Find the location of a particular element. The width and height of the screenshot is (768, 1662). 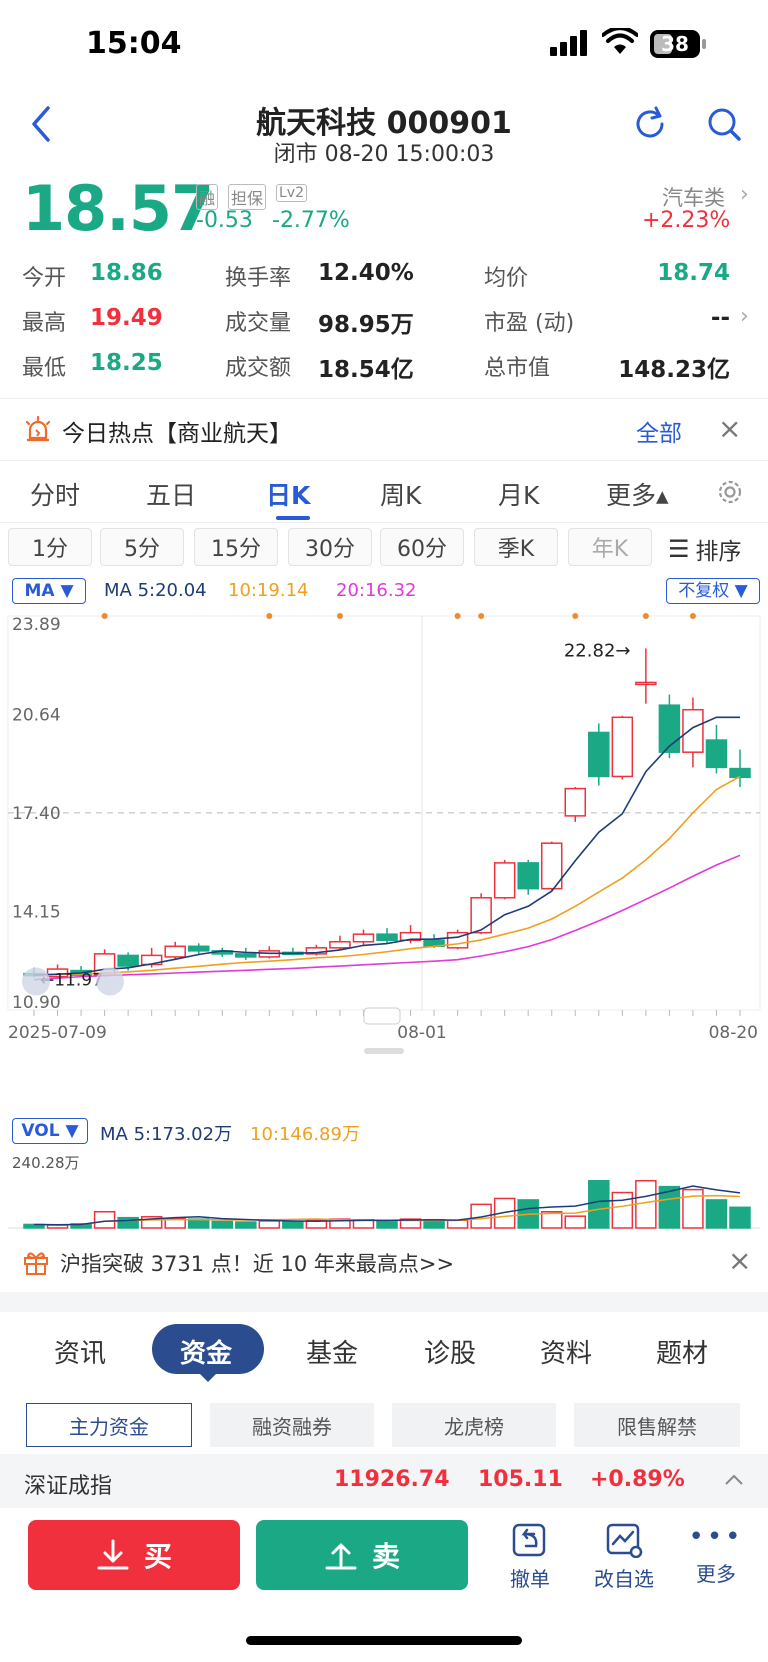

news-banner: 沪指突破 3731 点！近 10 年来最高点>> × is located at coordinates (384, 1262).